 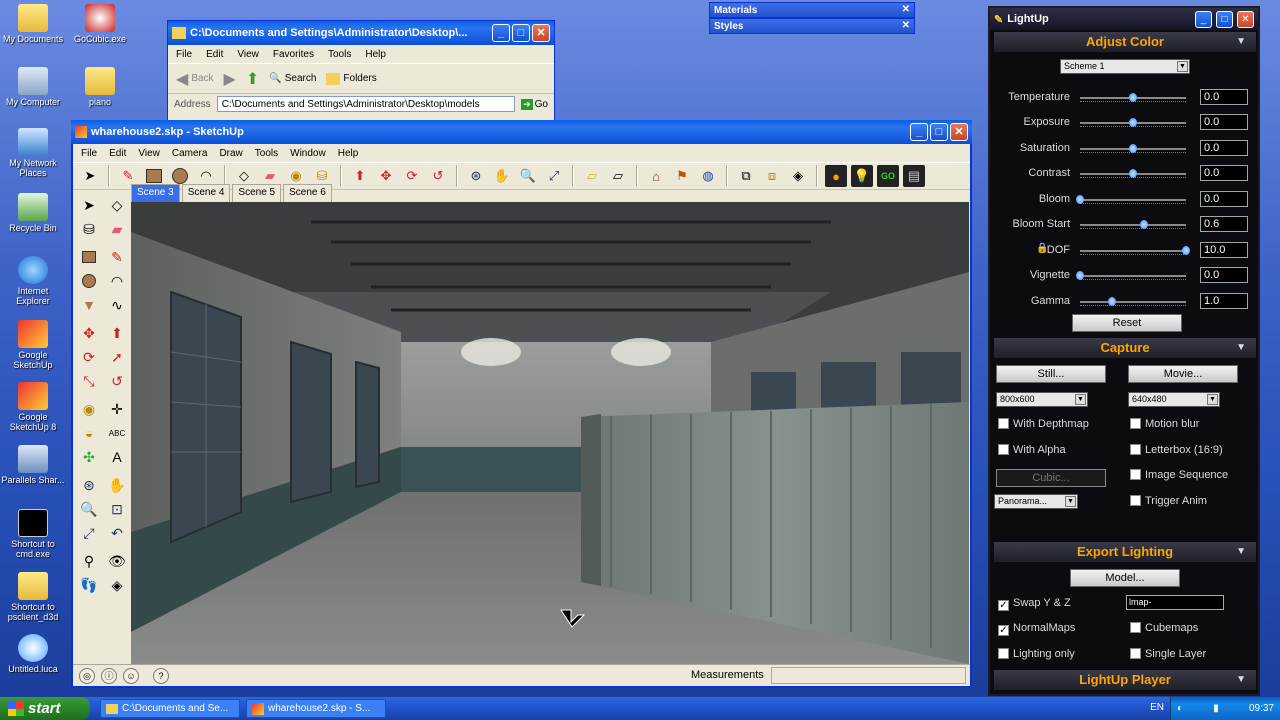 What do you see at coordinates (33, 281) in the screenshot?
I see `desktop-icon-internet-explorer: Internet Explorer` at bounding box center [33, 281].